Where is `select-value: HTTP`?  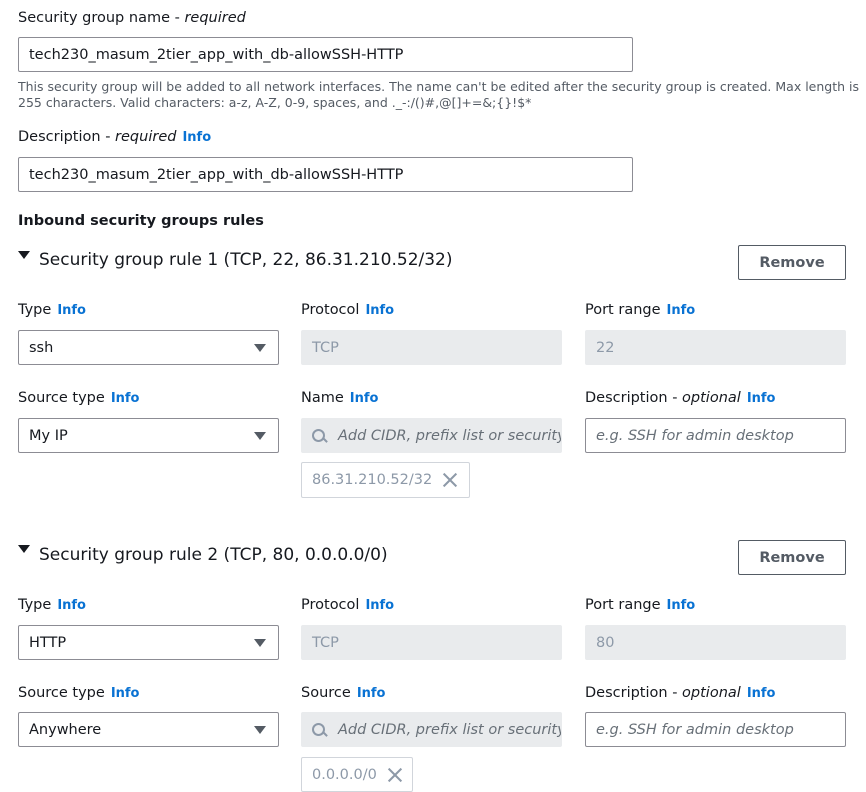 select-value: HTTP is located at coordinates (48, 642).